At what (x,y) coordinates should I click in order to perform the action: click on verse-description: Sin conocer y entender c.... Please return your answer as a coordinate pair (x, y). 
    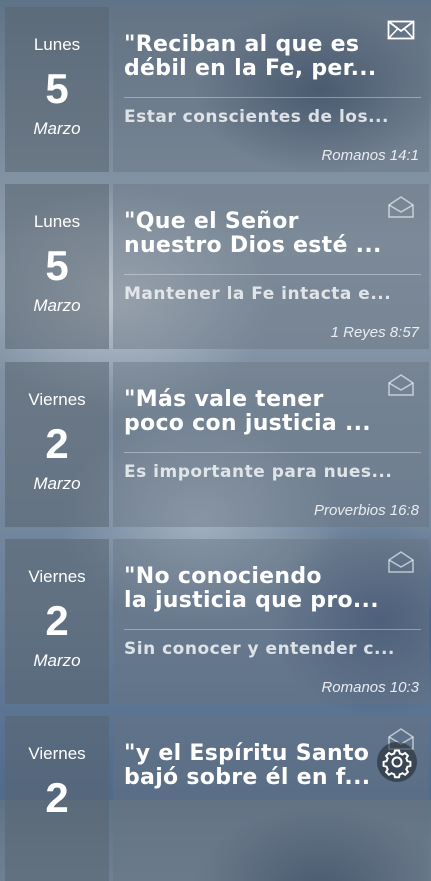
    Looking at the image, I should click on (259, 649).